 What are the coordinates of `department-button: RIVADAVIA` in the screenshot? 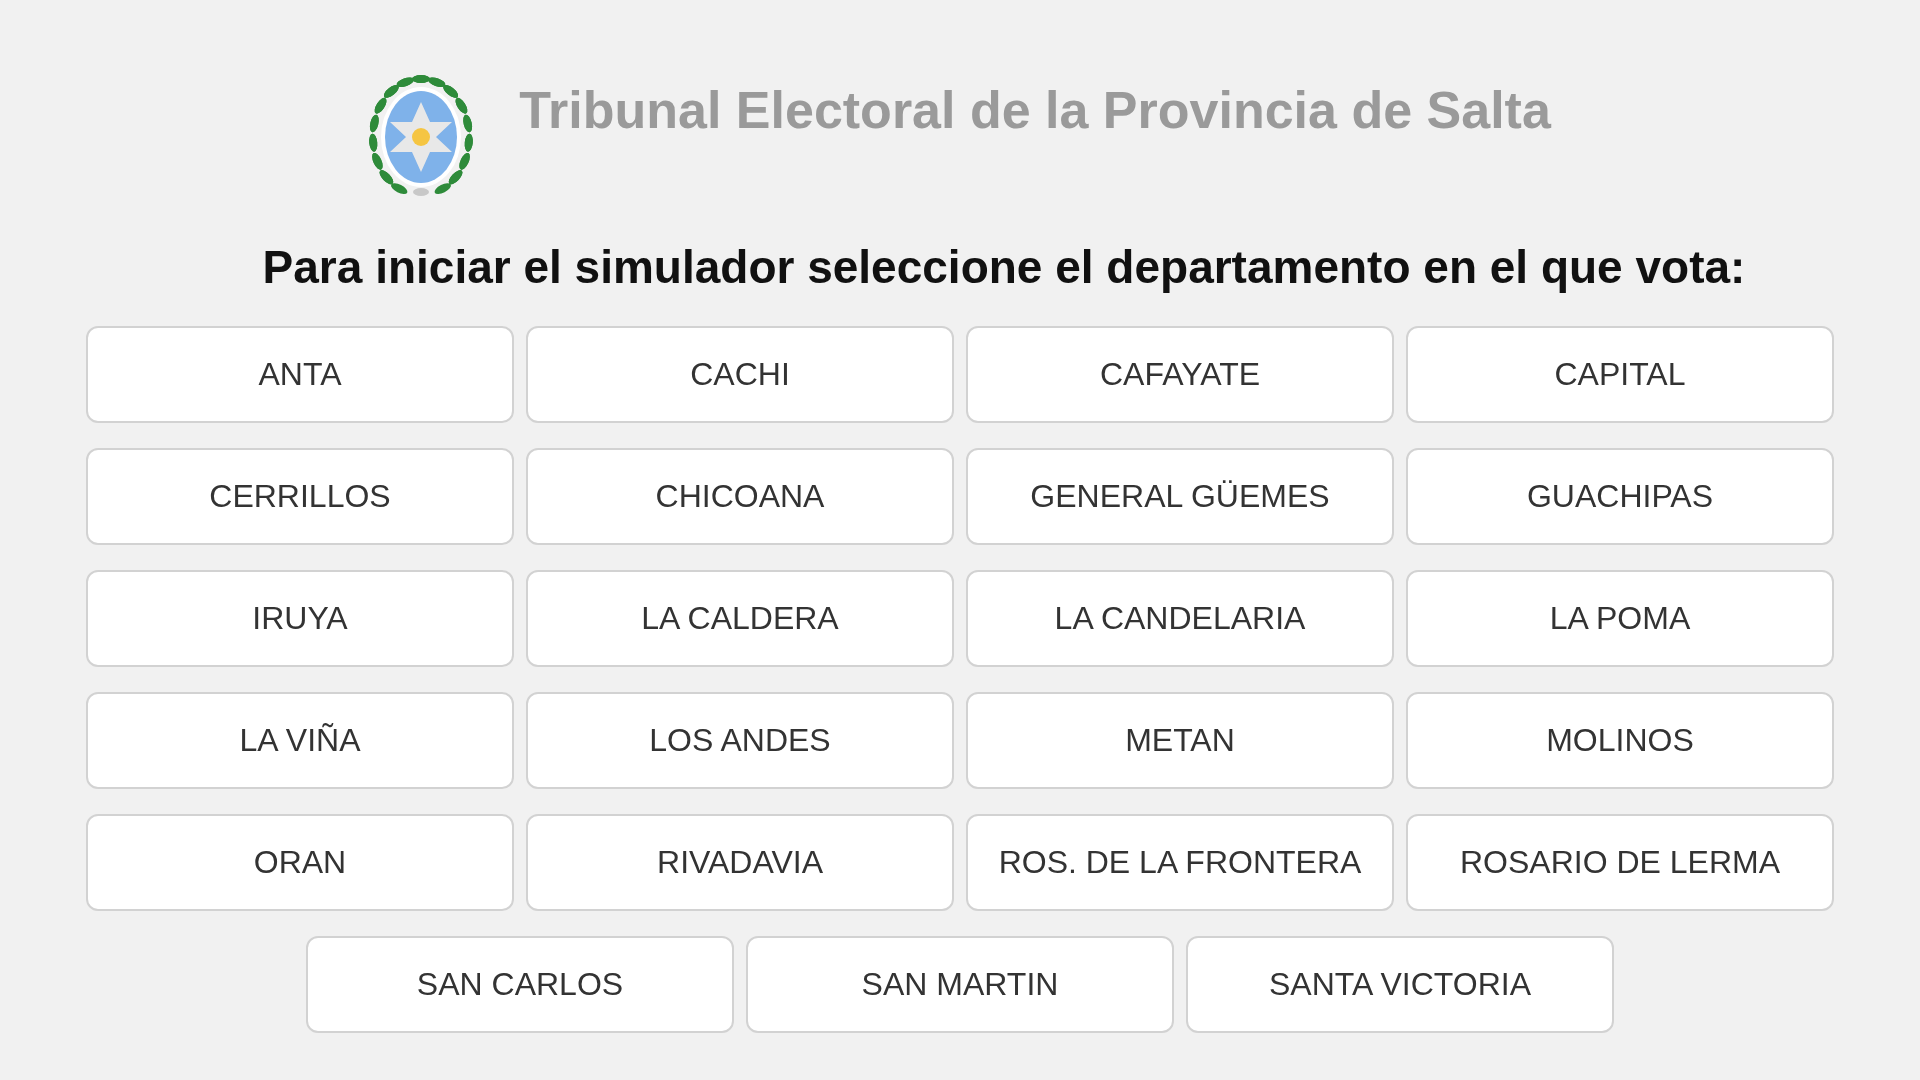 It's located at (740, 862).